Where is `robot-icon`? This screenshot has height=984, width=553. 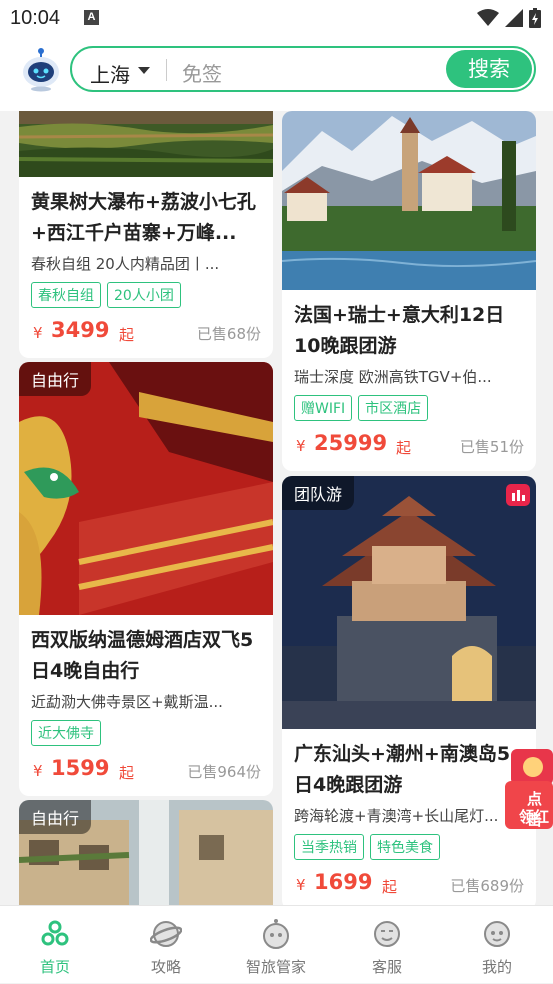
robot-icon is located at coordinates (276, 934).